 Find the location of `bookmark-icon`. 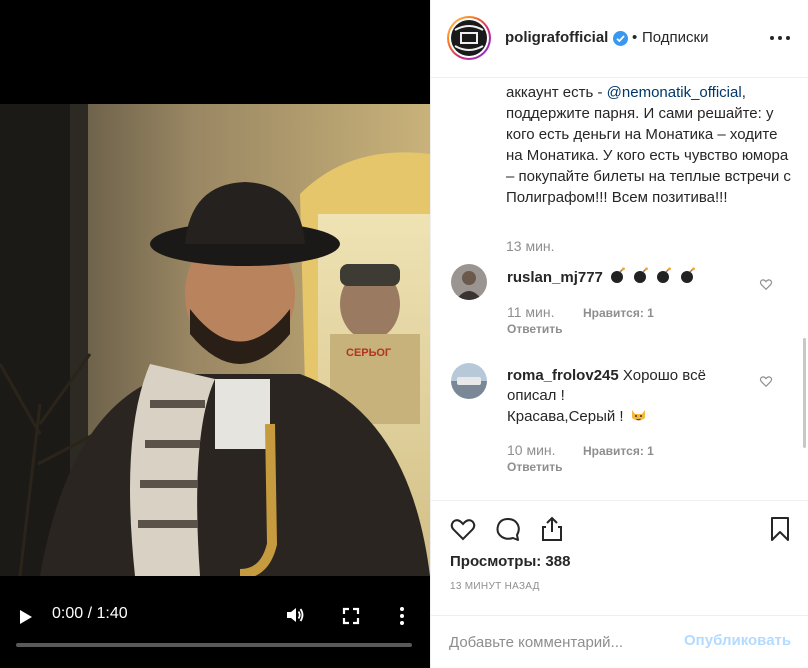

bookmark-icon is located at coordinates (780, 529).